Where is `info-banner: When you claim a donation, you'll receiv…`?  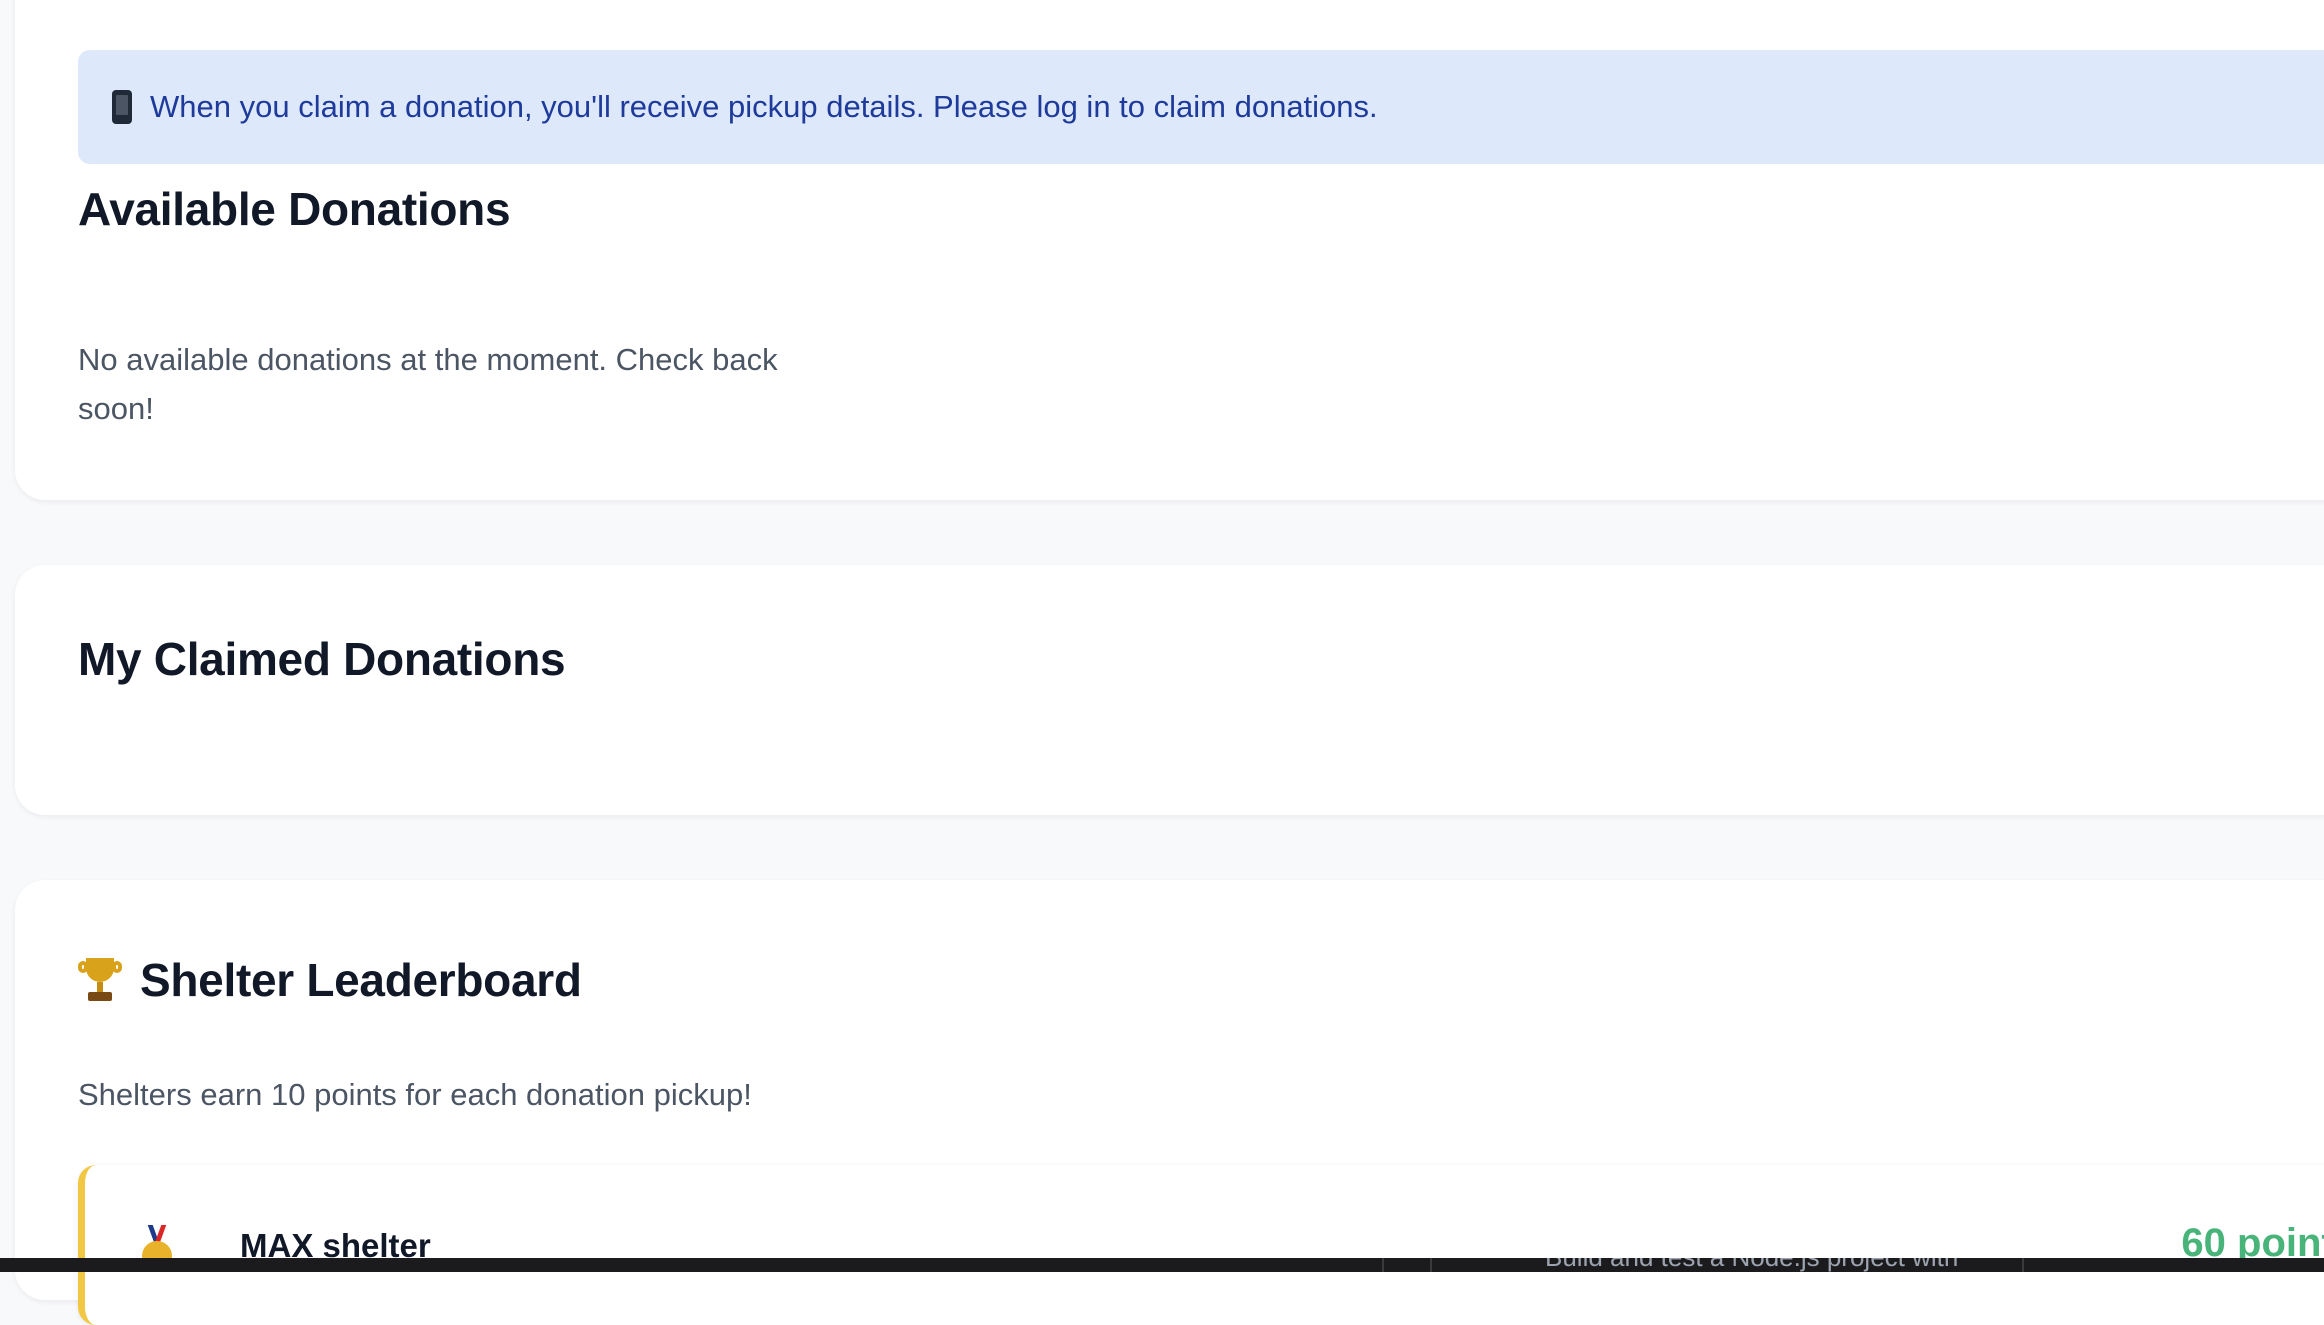
info-banner: When you claim a donation, you'll receiv… is located at coordinates (1201, 107).